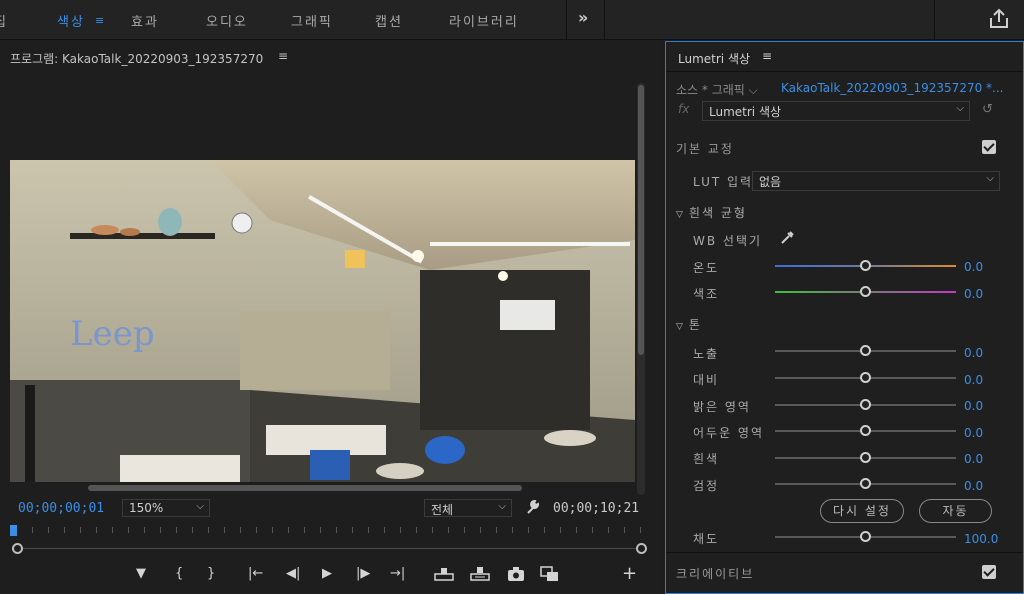 The width and height of the screenshot is (1024, 594). What do you see at coordinates (770, 182) in the screenshot?
I see `lut-value: 없음` at bounding box center [770, 182].